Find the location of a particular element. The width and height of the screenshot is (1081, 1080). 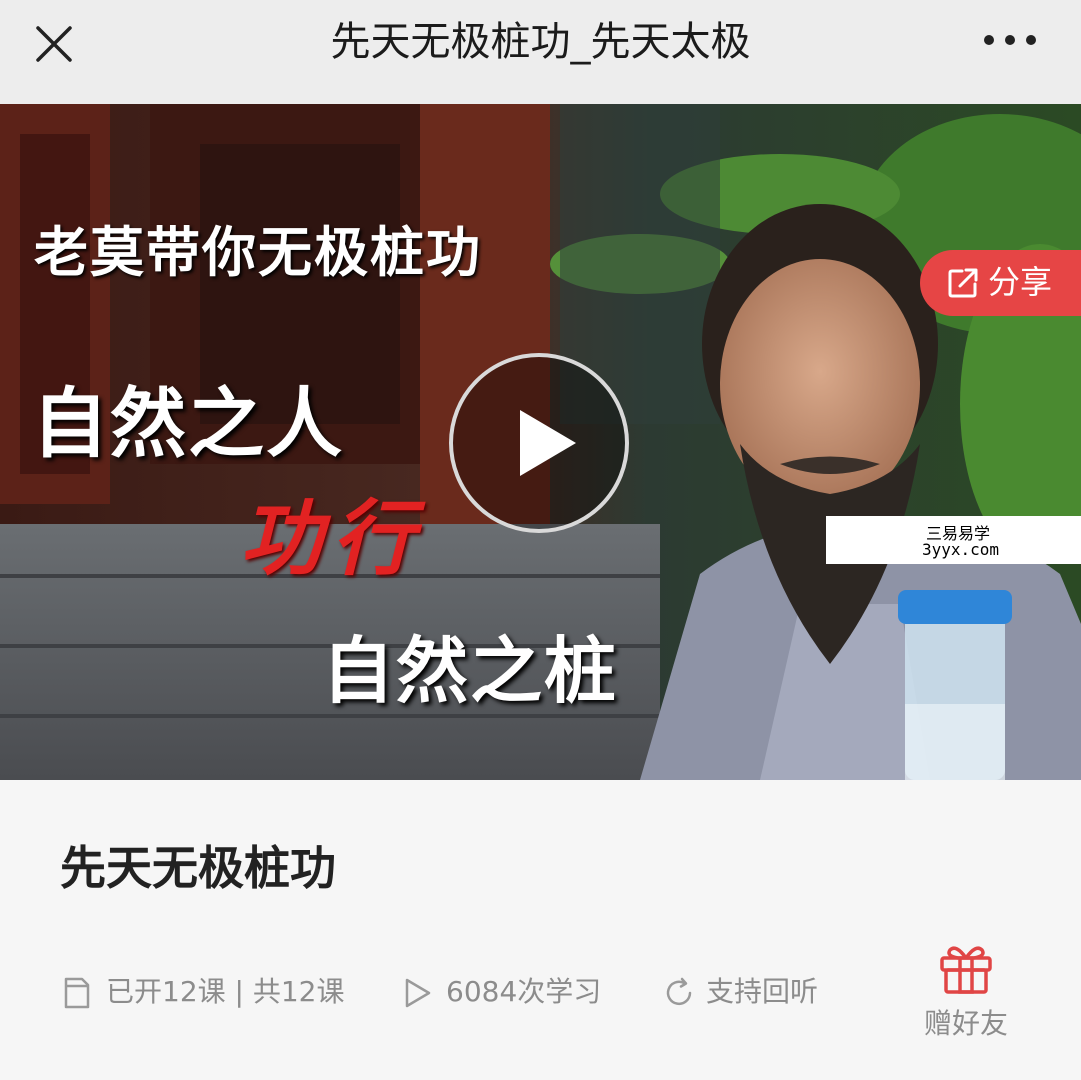

watermark: 三易易学 3yyx.com is located at coordinates (953, 540).